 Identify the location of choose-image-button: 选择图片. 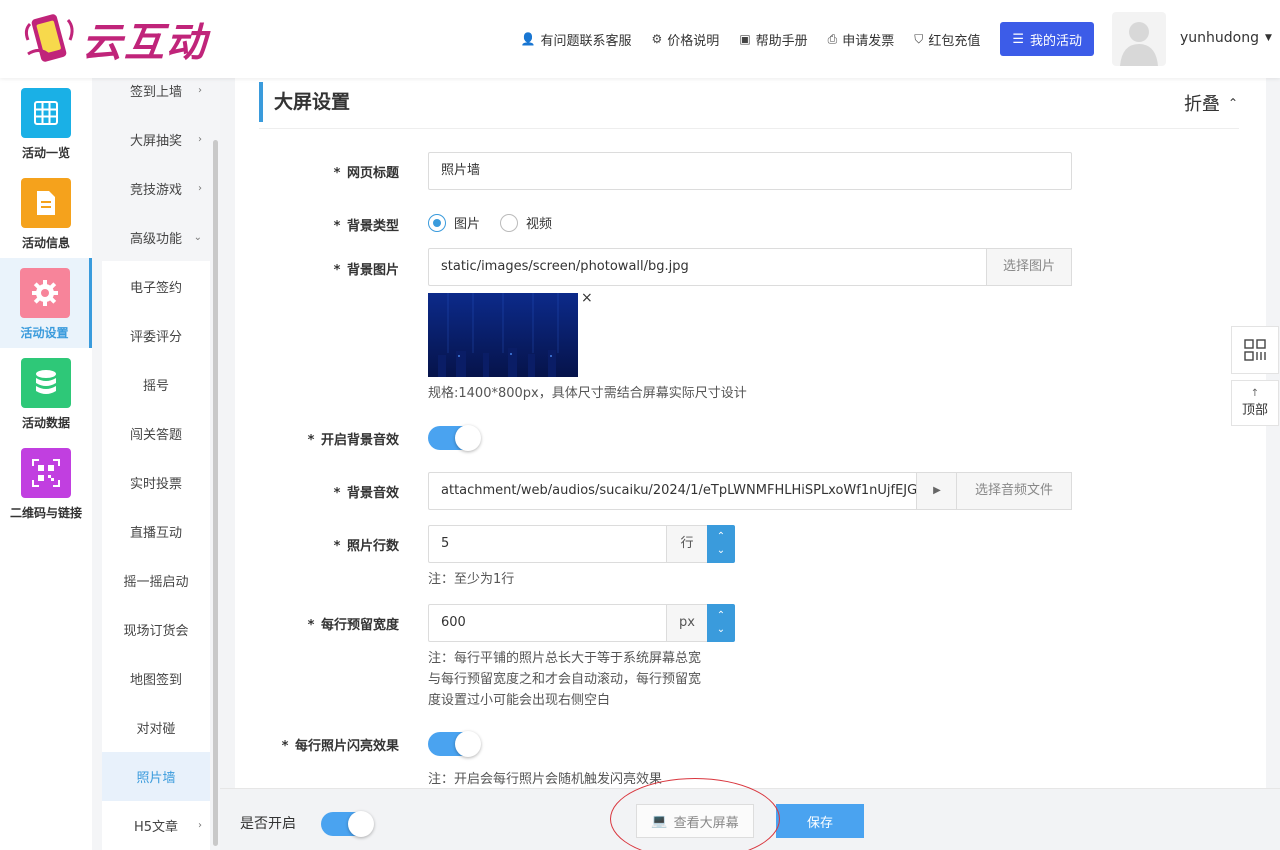
(1029, 267).